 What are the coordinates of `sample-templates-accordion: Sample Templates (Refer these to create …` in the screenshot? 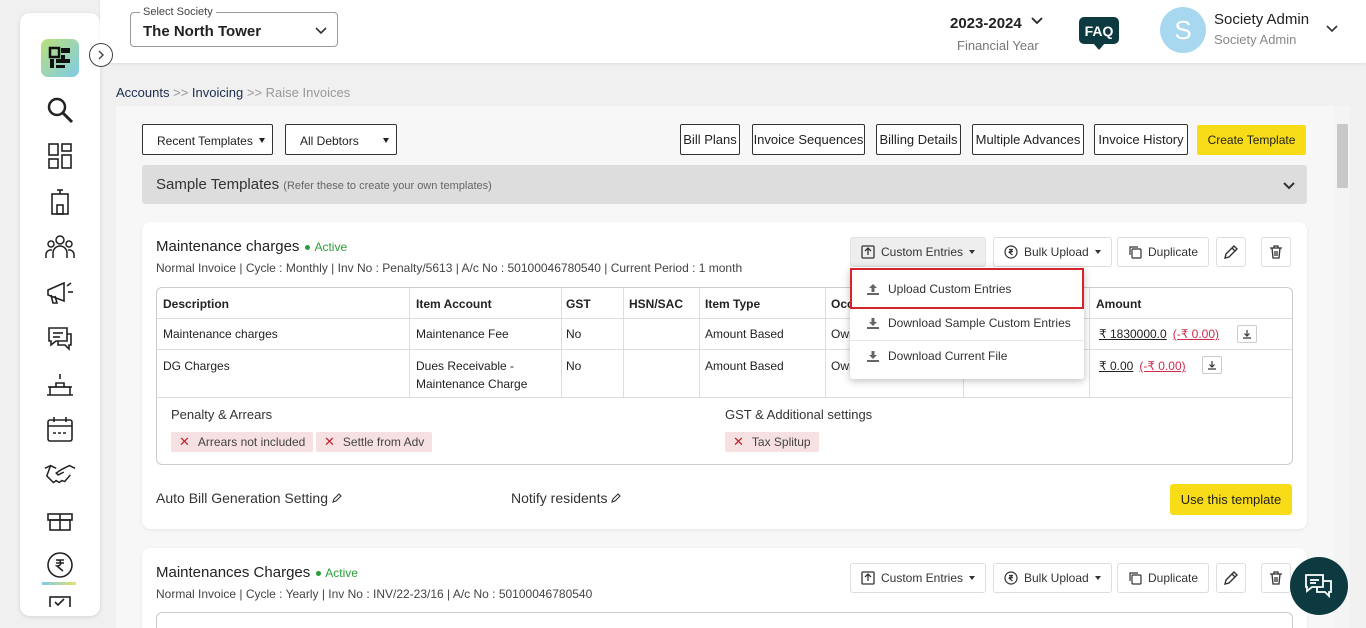 It's located at (724, 184).